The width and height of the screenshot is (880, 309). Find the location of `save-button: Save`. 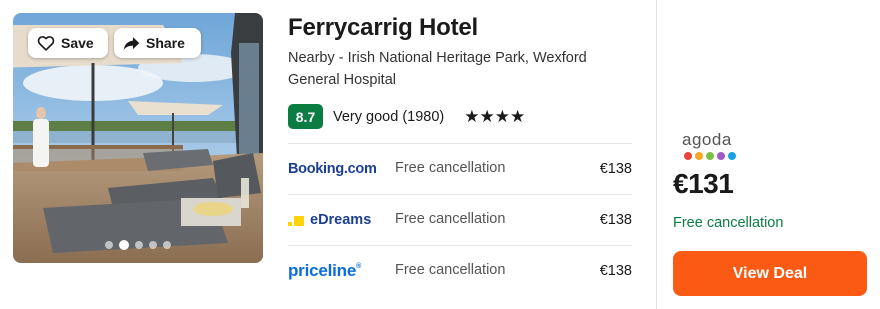

save-button: Save is located at coordinates (68, 43).